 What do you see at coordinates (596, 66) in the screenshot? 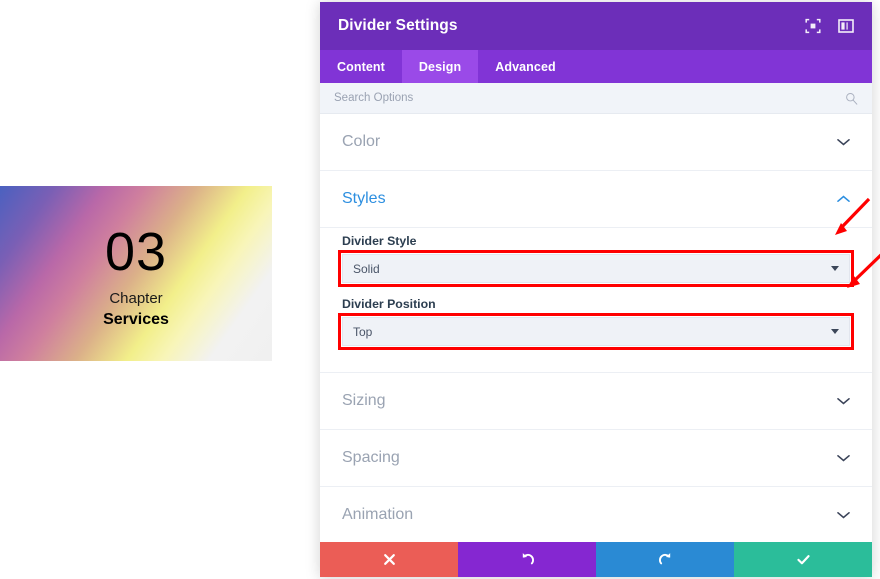
I see `panel-tabs: Content Design Advanced` at bounding box center [596, 66].